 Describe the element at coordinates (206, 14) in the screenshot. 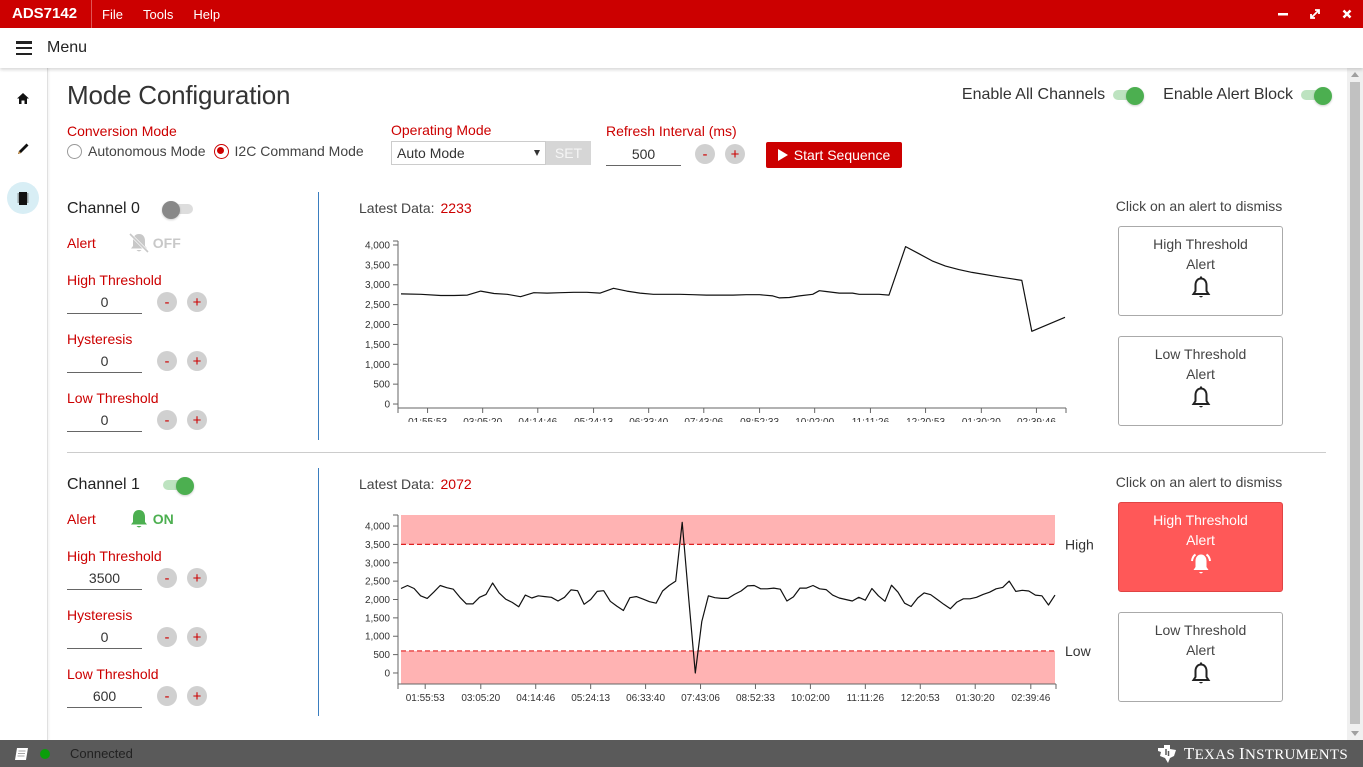

I see `menu-help: Help` at that location.